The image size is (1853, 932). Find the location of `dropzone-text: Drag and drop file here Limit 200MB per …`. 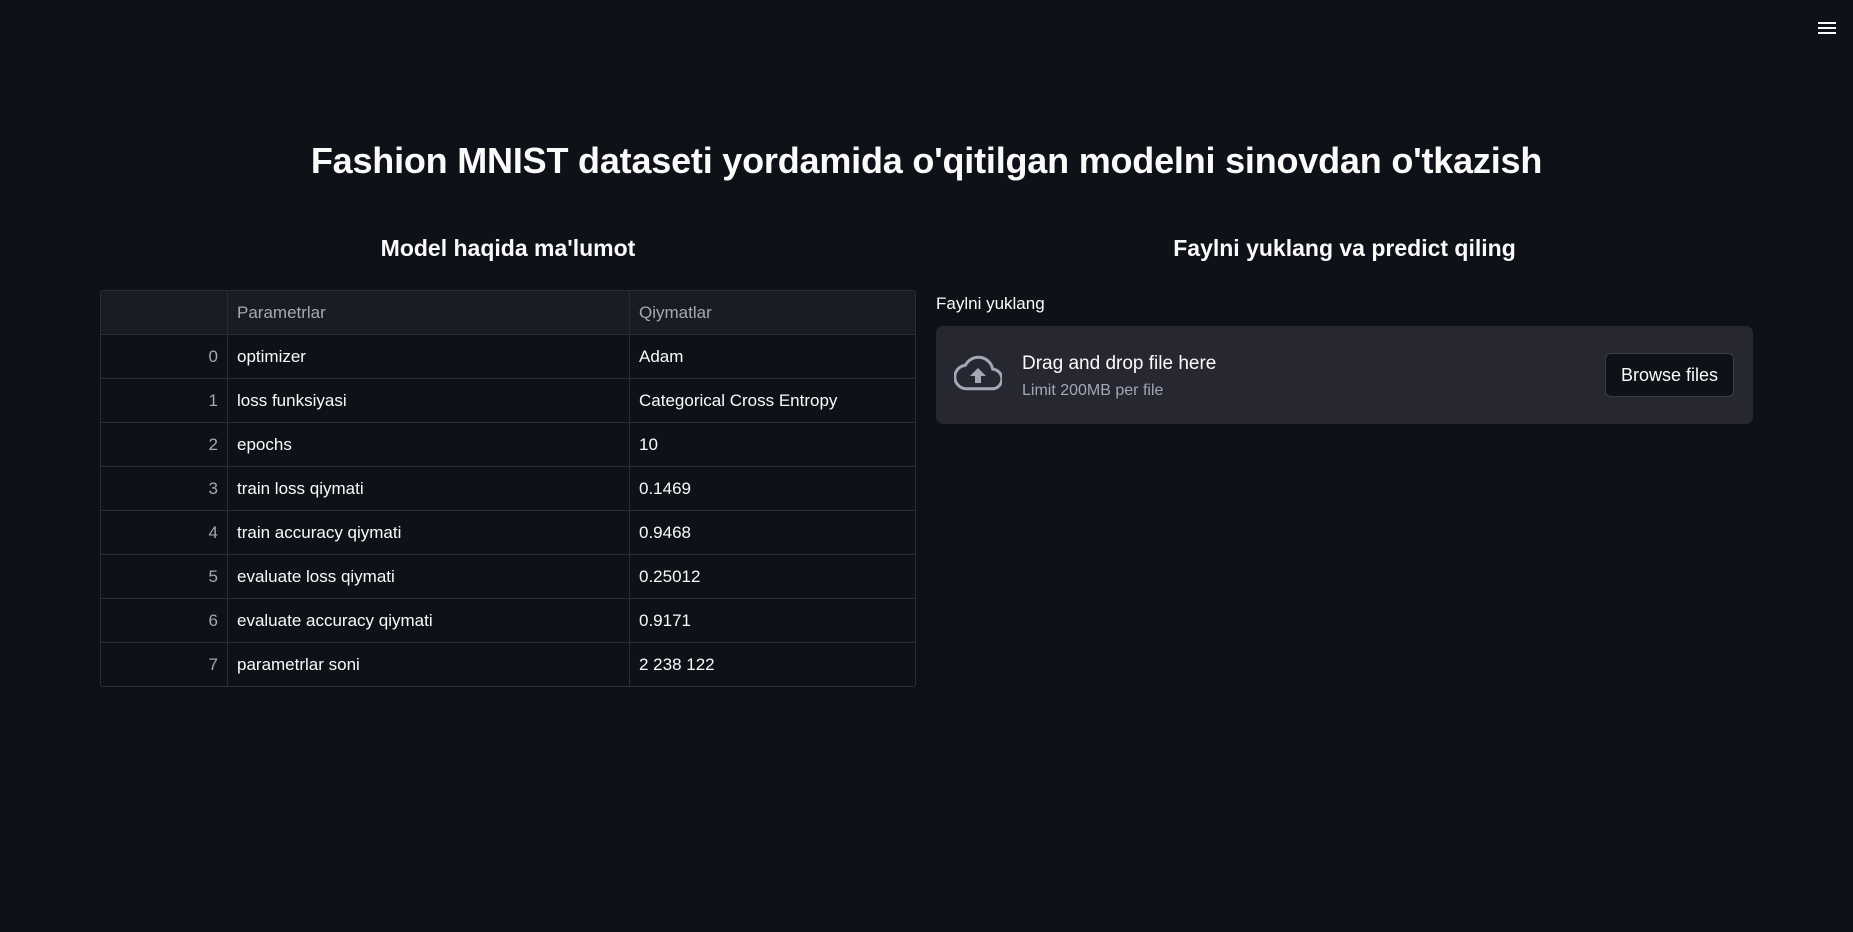

dropzone-text: Drag and drop file here Limit 200MB per … is located at coordinates (1119, 376).